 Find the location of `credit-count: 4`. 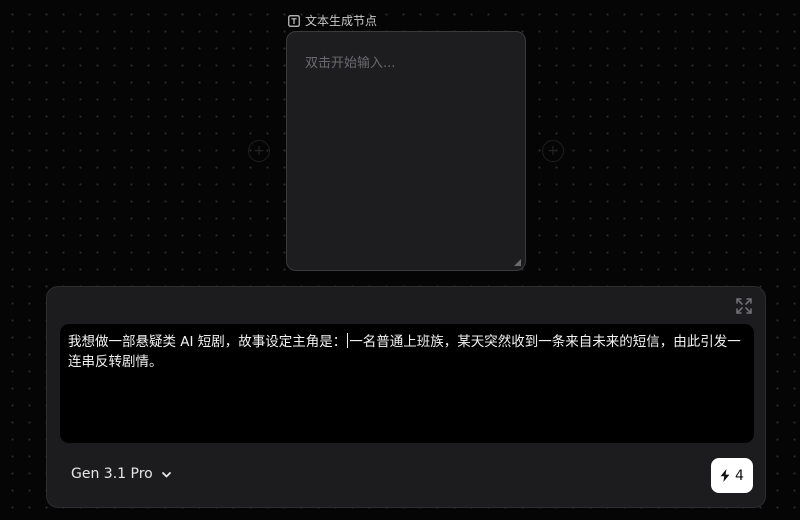

credit-count: 4 is located at coordinates (739, 475).